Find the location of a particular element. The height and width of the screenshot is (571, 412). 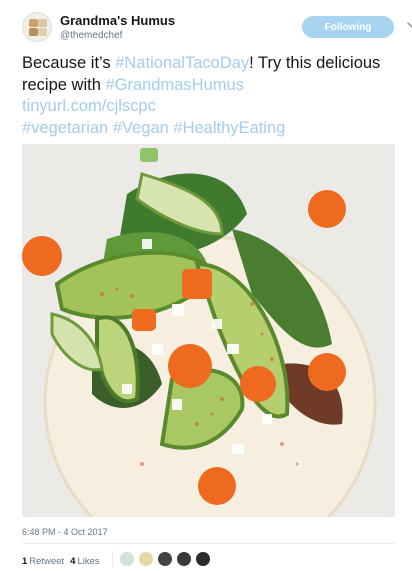

like-label: Likes is located at coordinates (88, 561).